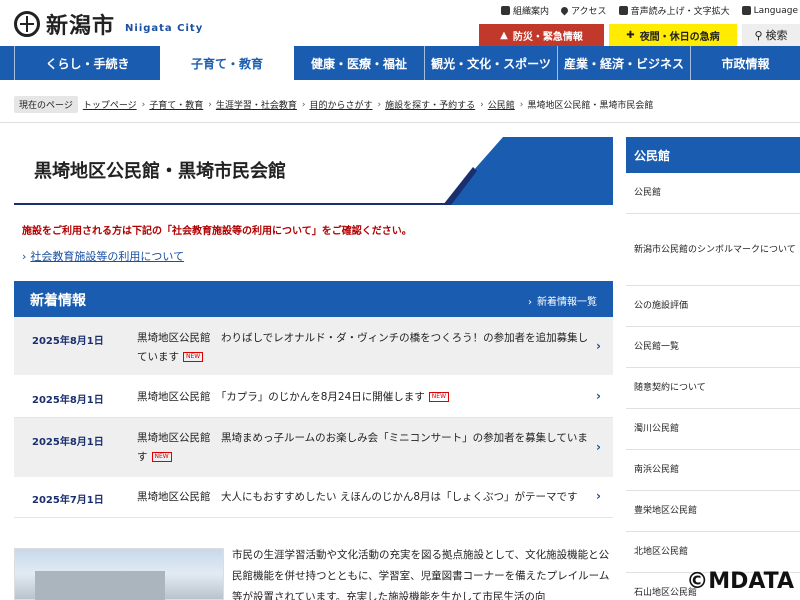  What do you see at coordinates (528, 171) in the screenshot?
I see `title-decoration` at bounding box center [528, 171].